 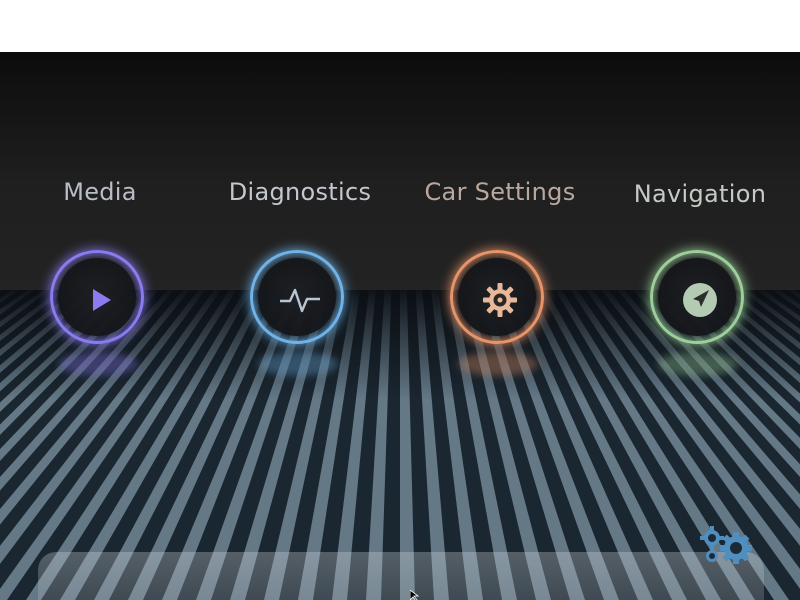 What do you see at coordinates (698, 364) in the screenshot?
I see `navigation-reflection` at bounding box center [698, 364].